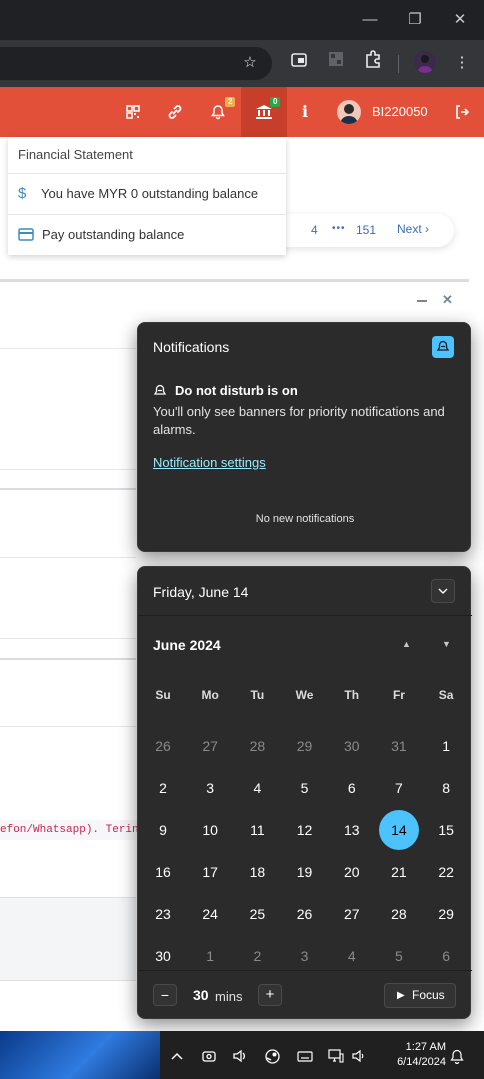 Image resolution: width=484 pixels, height=1079 pixels. What do you see at coordinates (443, 591) in the screenshot?
I see `collapse-calendar-button` at bounding box center [443, 591].